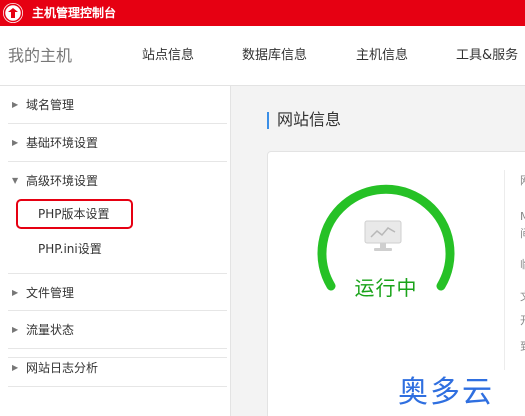 This screenshot has width=525, height=416. What do you see at coordinates (117, 105) in the screenshot?
I see `sidebar-item-domain: ▶ 域名管理` at bounding box center [117, 105].